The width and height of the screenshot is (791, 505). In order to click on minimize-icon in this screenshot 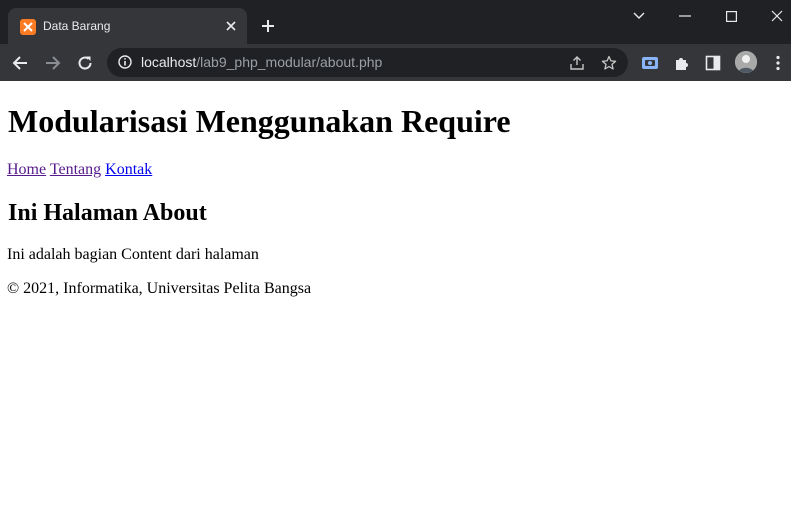, I will do `click(685, 16)`.